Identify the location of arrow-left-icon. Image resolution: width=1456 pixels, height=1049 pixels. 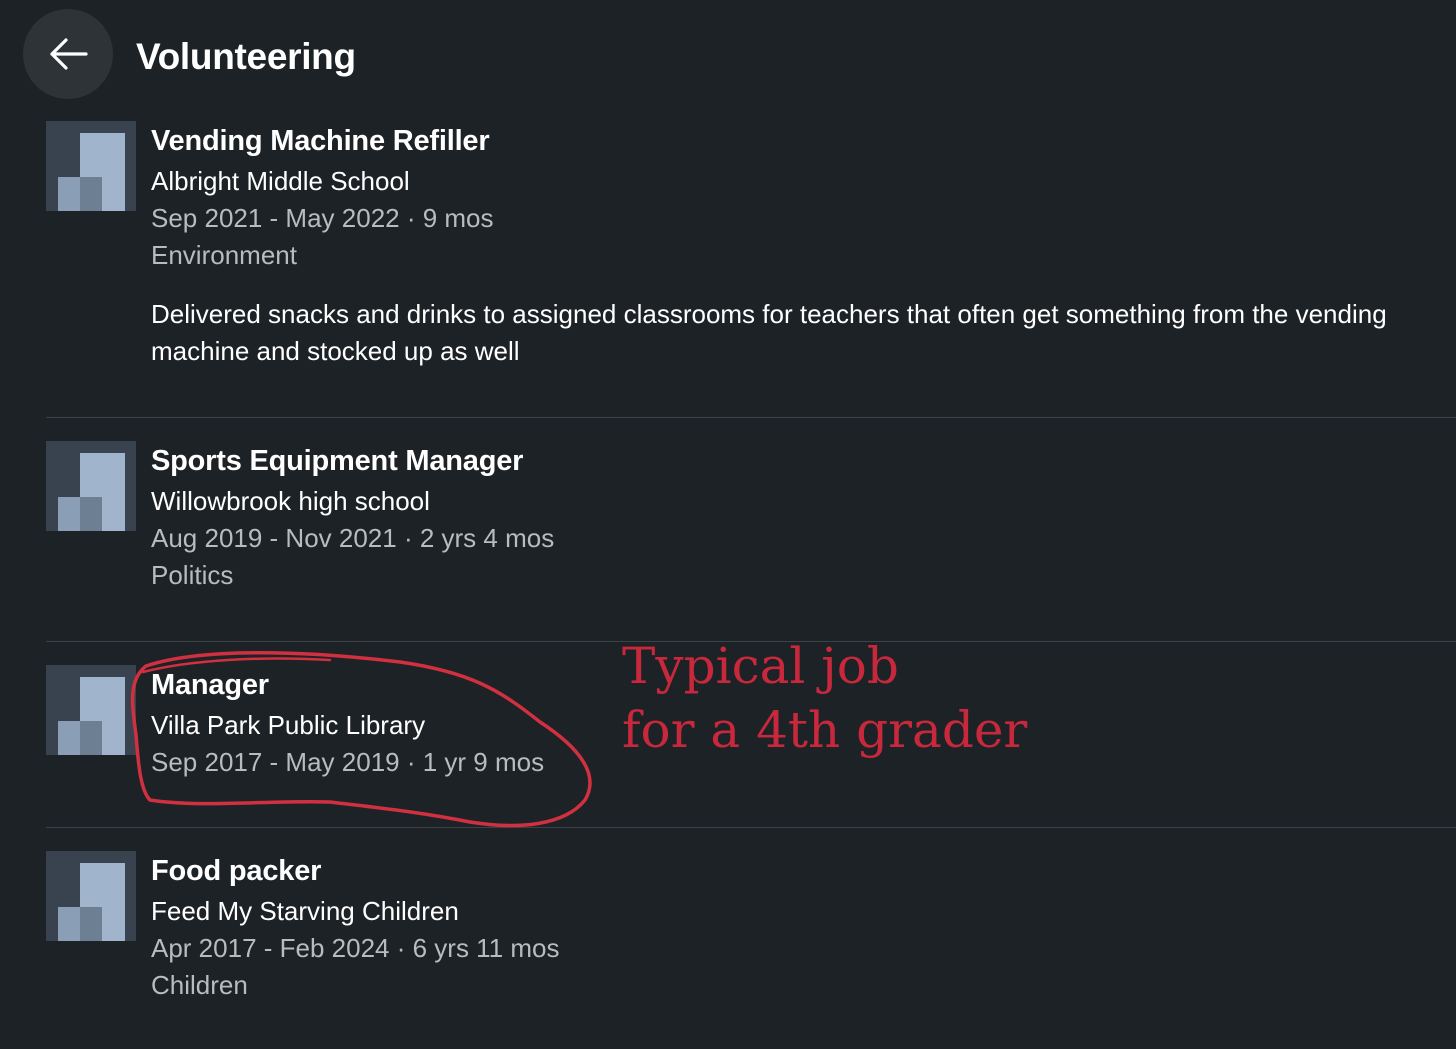
(69, 54).